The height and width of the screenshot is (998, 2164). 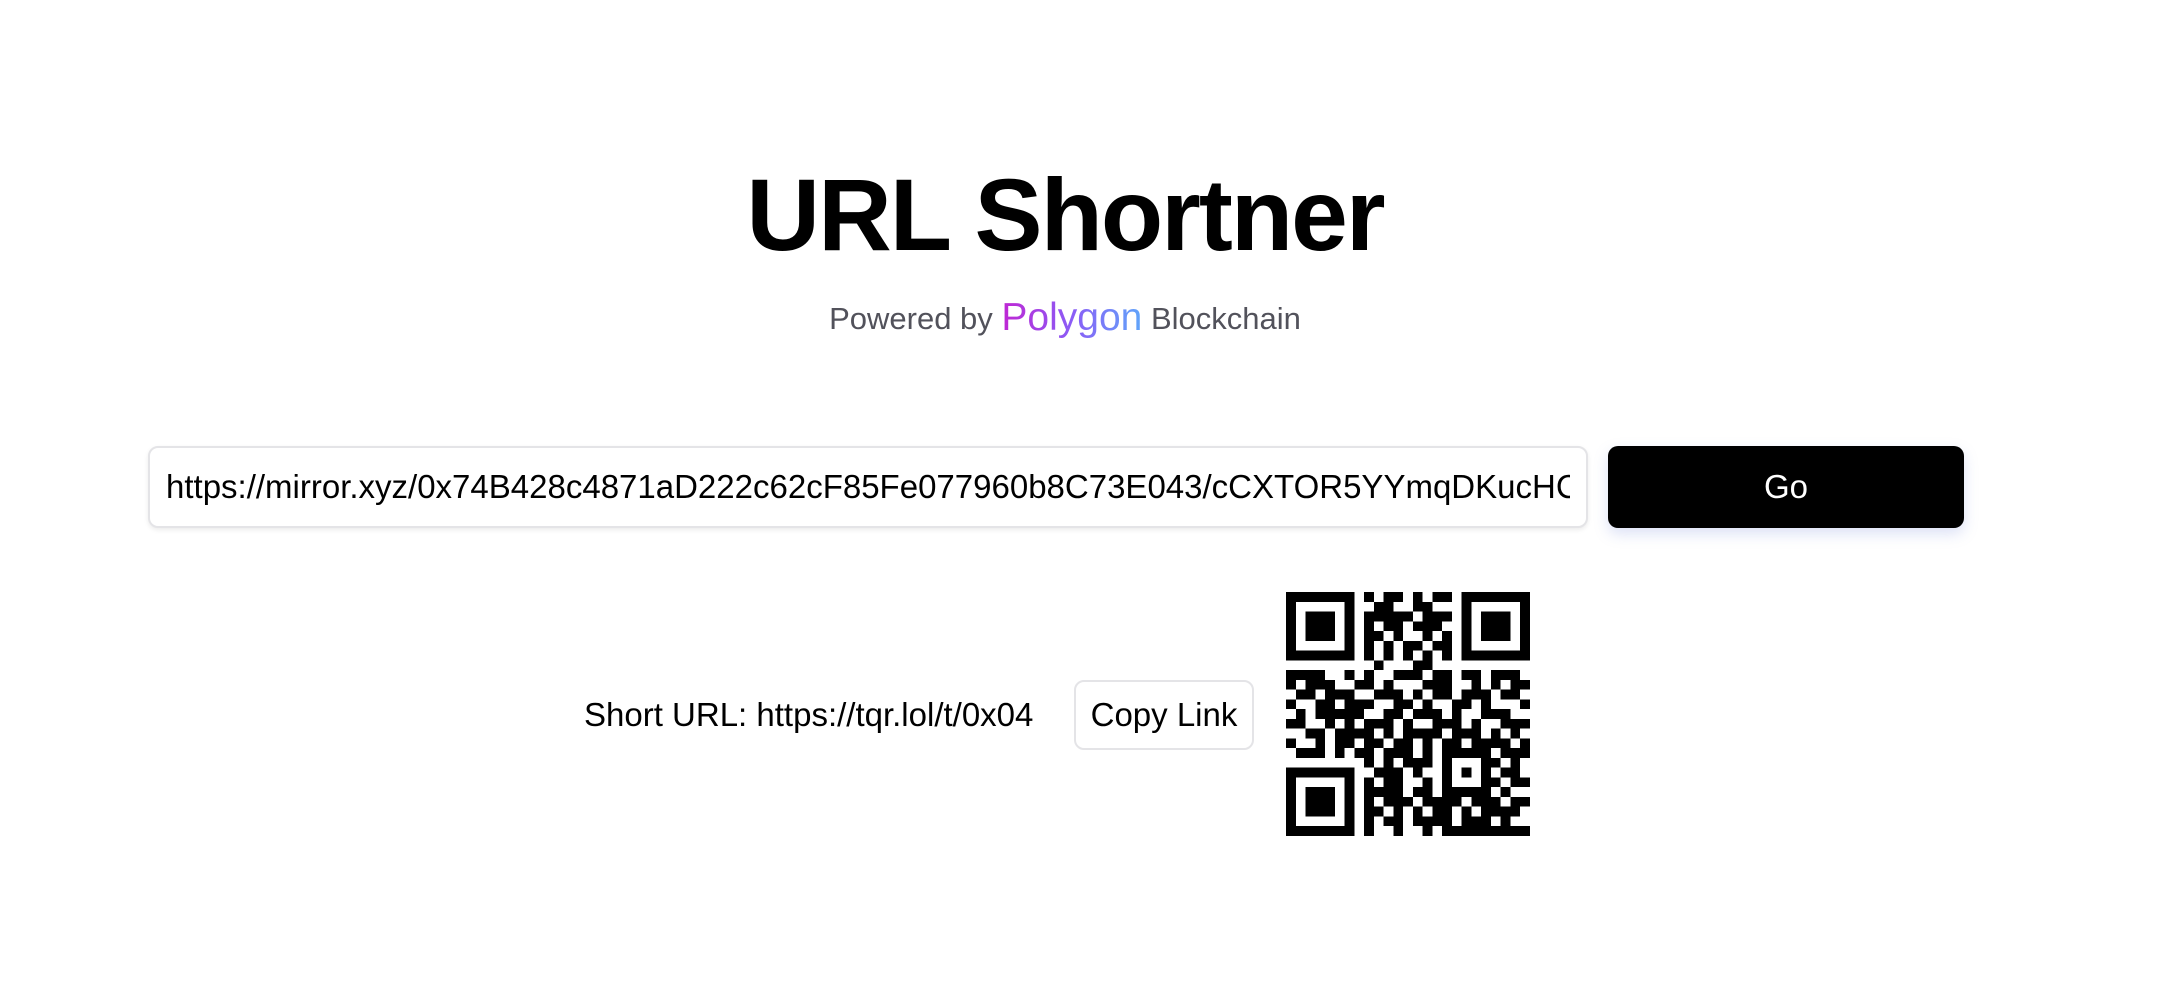 What do you see at coordinates (1065, 215) in the screenshot?
I see `page-title: URL Shortner` at bounding box center [1065, 215].